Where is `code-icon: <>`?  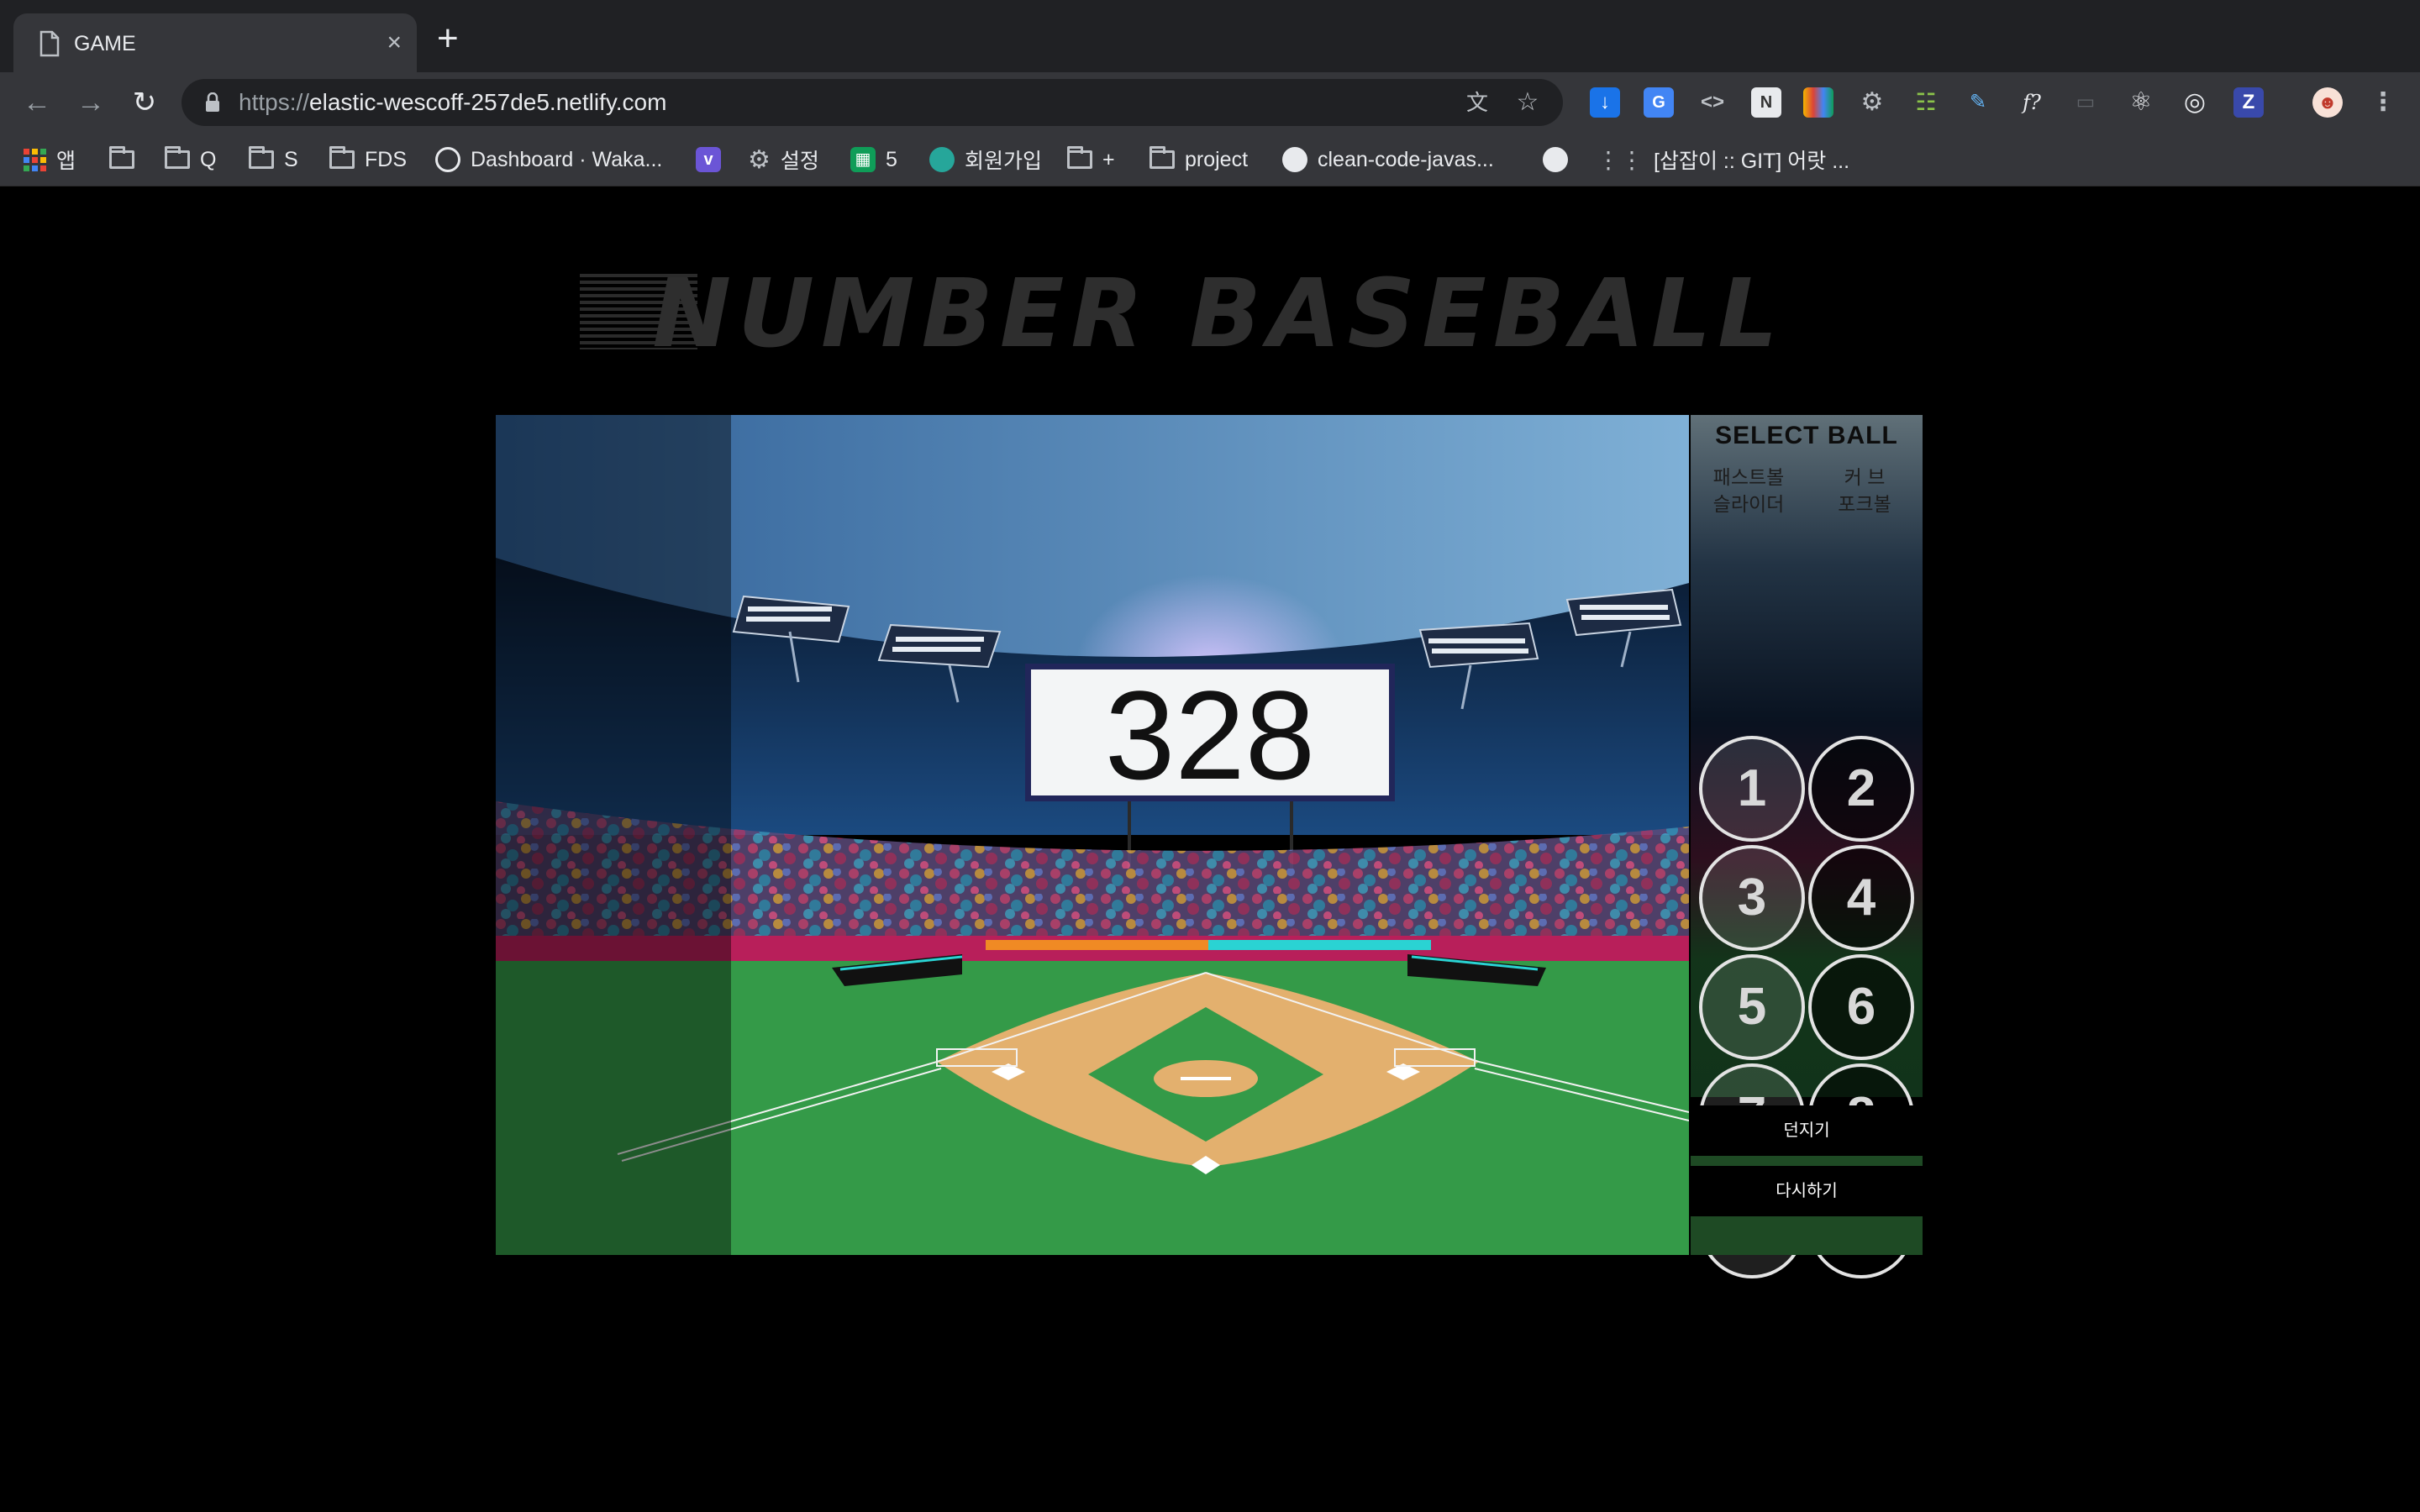 code-icon: <> is located at coordinates (1712, 102).